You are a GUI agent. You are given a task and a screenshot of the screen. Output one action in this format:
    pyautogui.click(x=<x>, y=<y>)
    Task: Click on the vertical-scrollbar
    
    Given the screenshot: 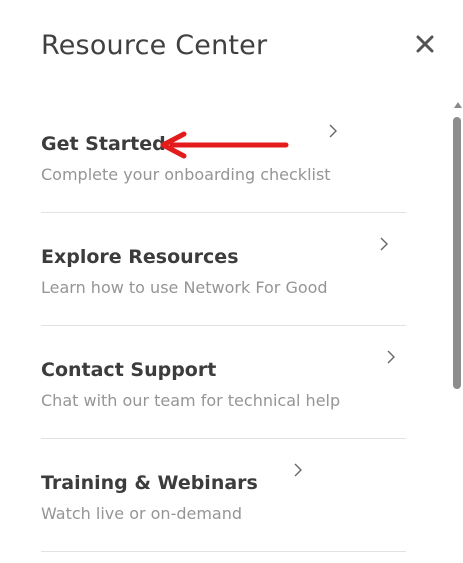 What is the action you would take?
    pyautogui.click(x=457, y=331)
    